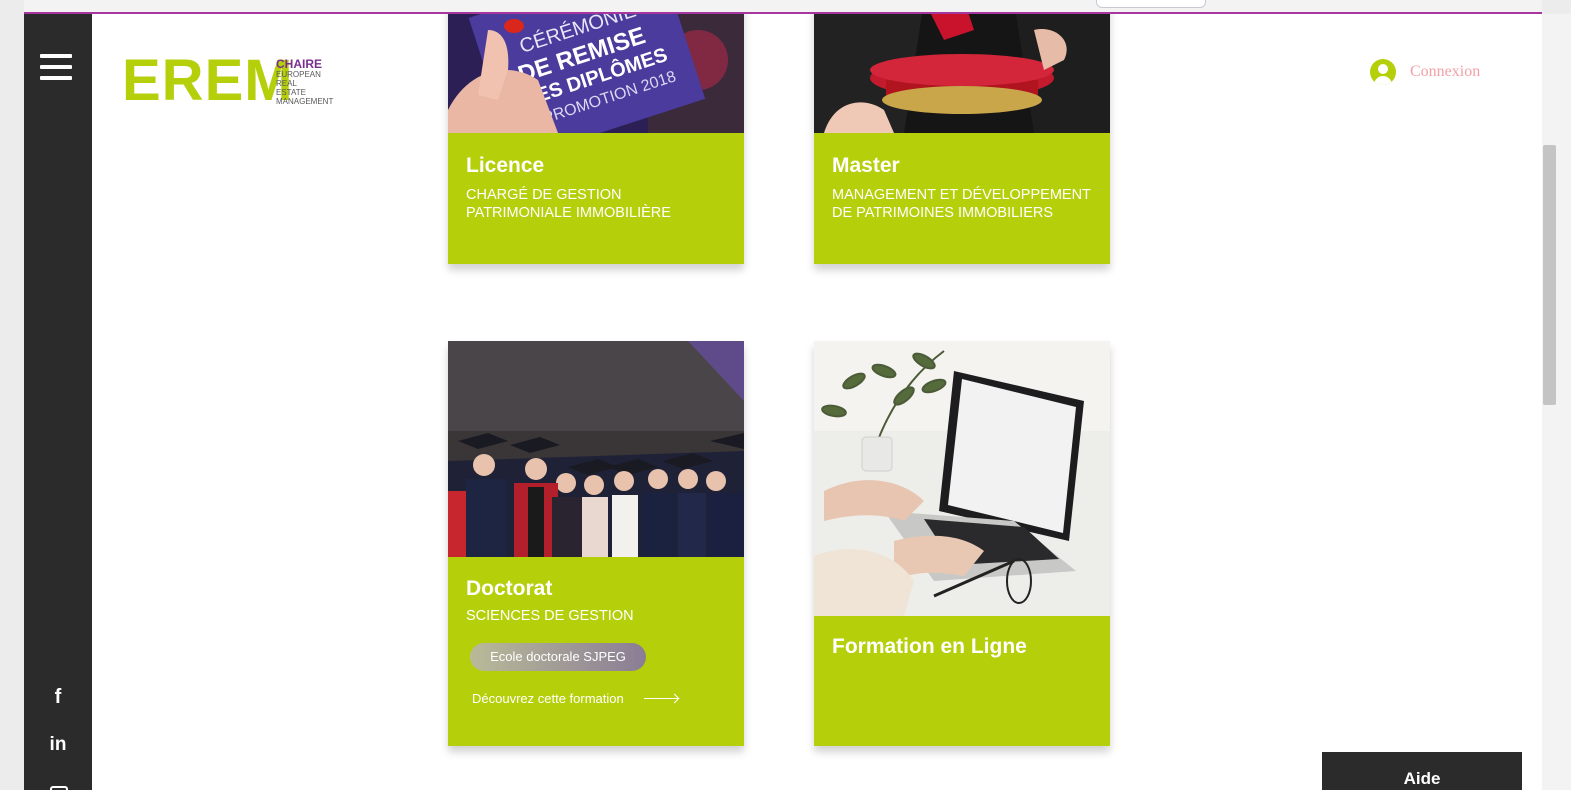 The width and height of the screenshot is (1571, 790). Describe the element at coordinates (1445, 71) in the screenshot. I see `connexion-label: Connexion` at that location.